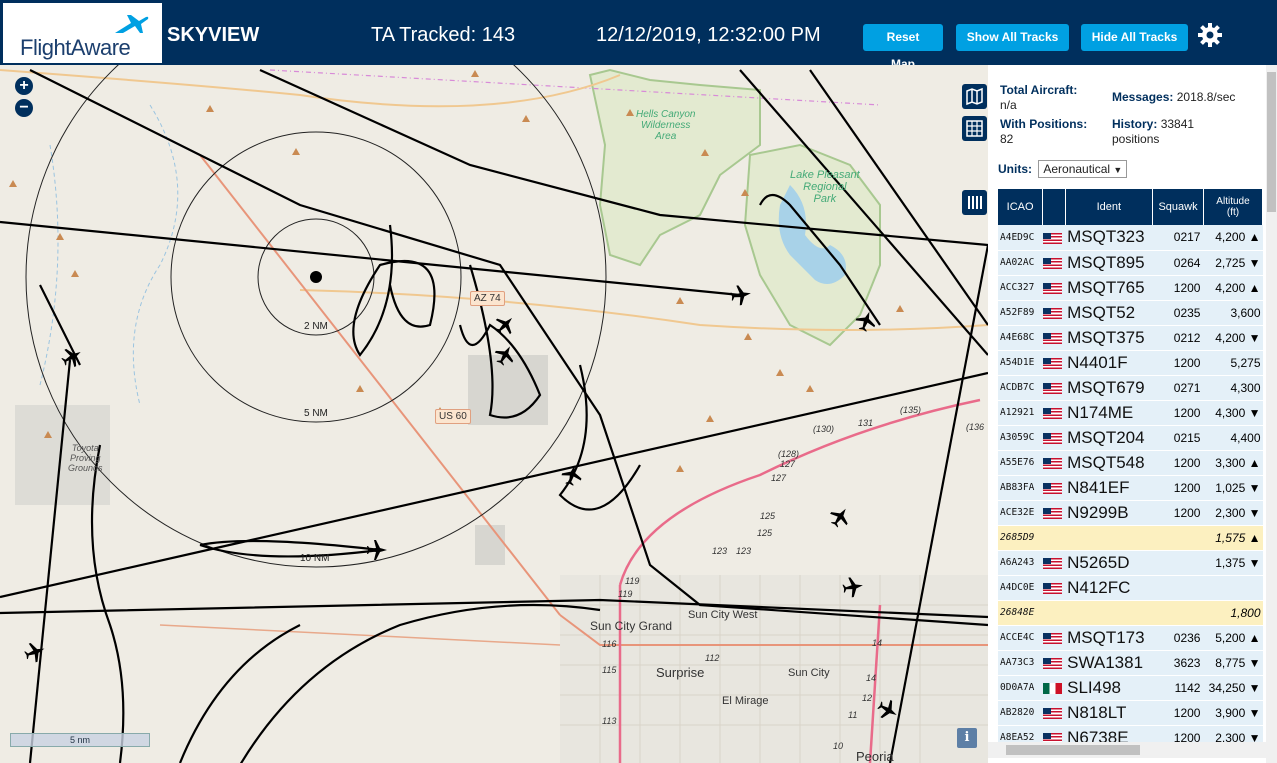 The height and width of the screenshot is (763, 1277). Describe the element at coordinates (1271, 142) in the screenshot. I see `vertical-scrollbar-thumb` at that location.